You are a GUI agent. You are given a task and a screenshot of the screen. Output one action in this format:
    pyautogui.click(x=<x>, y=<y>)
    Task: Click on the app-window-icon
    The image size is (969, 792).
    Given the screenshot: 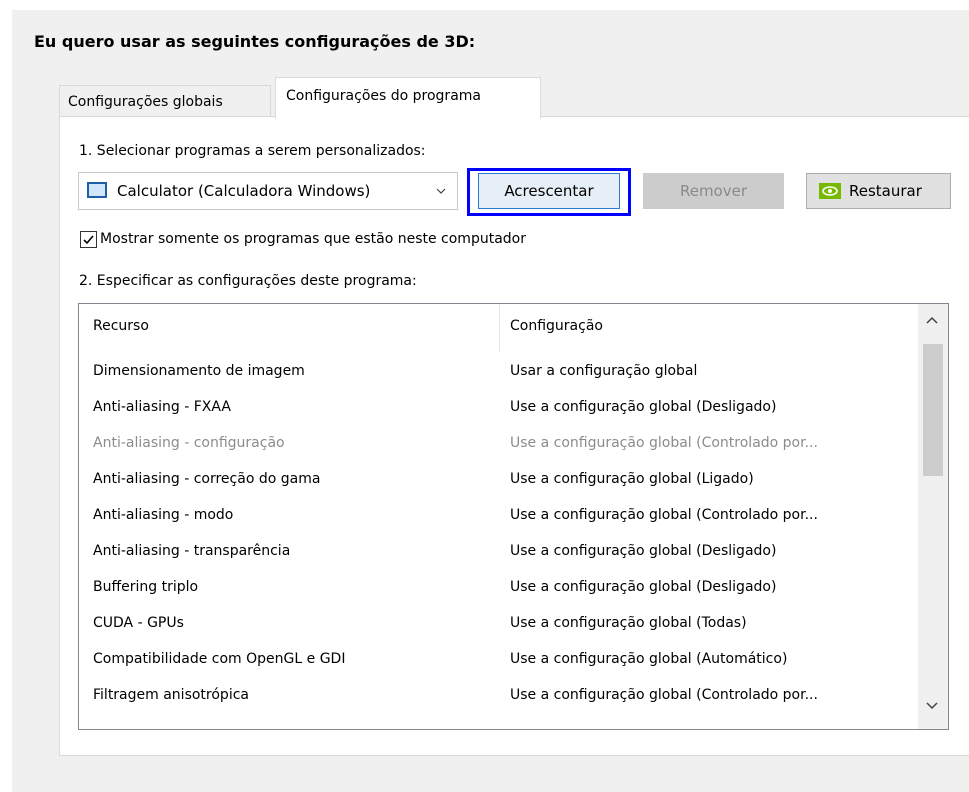 What is the action you would take?
    pyautogui.click(x=97, y=190)
    